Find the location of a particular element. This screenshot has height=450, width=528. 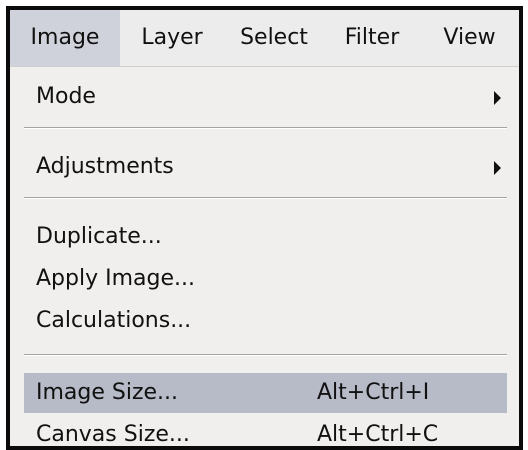

menu-item-image-size: Image Size... Alt+Ctrl+I is located at coordinates (265, 393).